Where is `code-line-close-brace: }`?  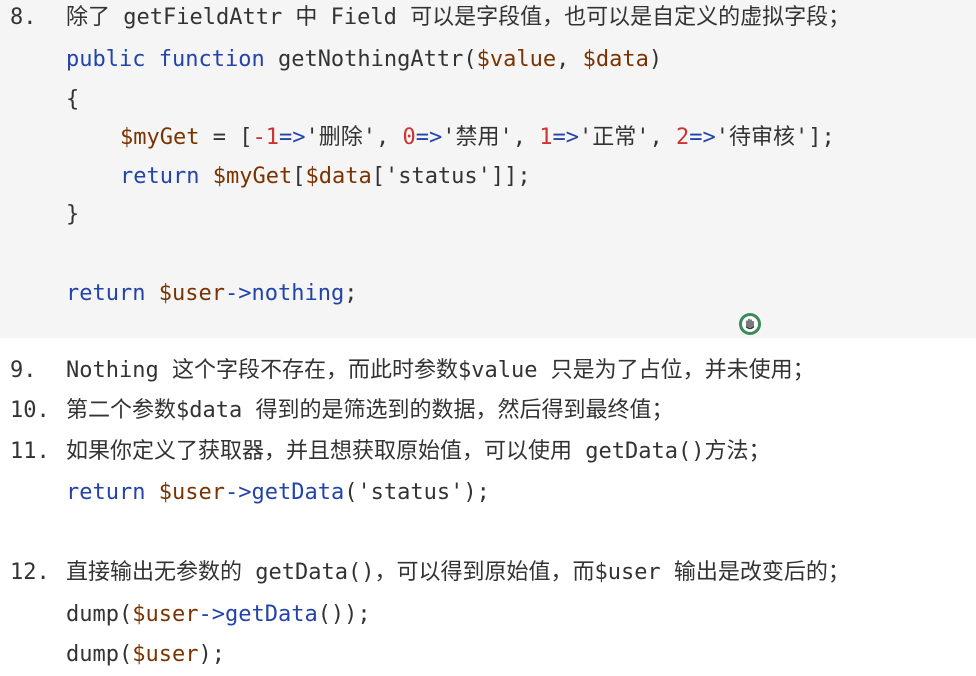 code-line-close-brace: } is located at coordinates (72, 215).